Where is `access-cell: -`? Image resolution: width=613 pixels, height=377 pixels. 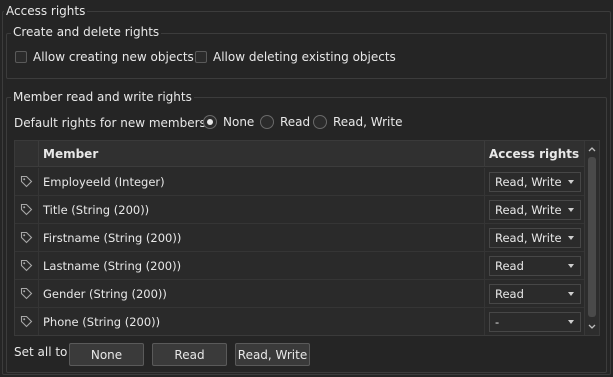
access-cell: - is located at coordinates (535, 322).